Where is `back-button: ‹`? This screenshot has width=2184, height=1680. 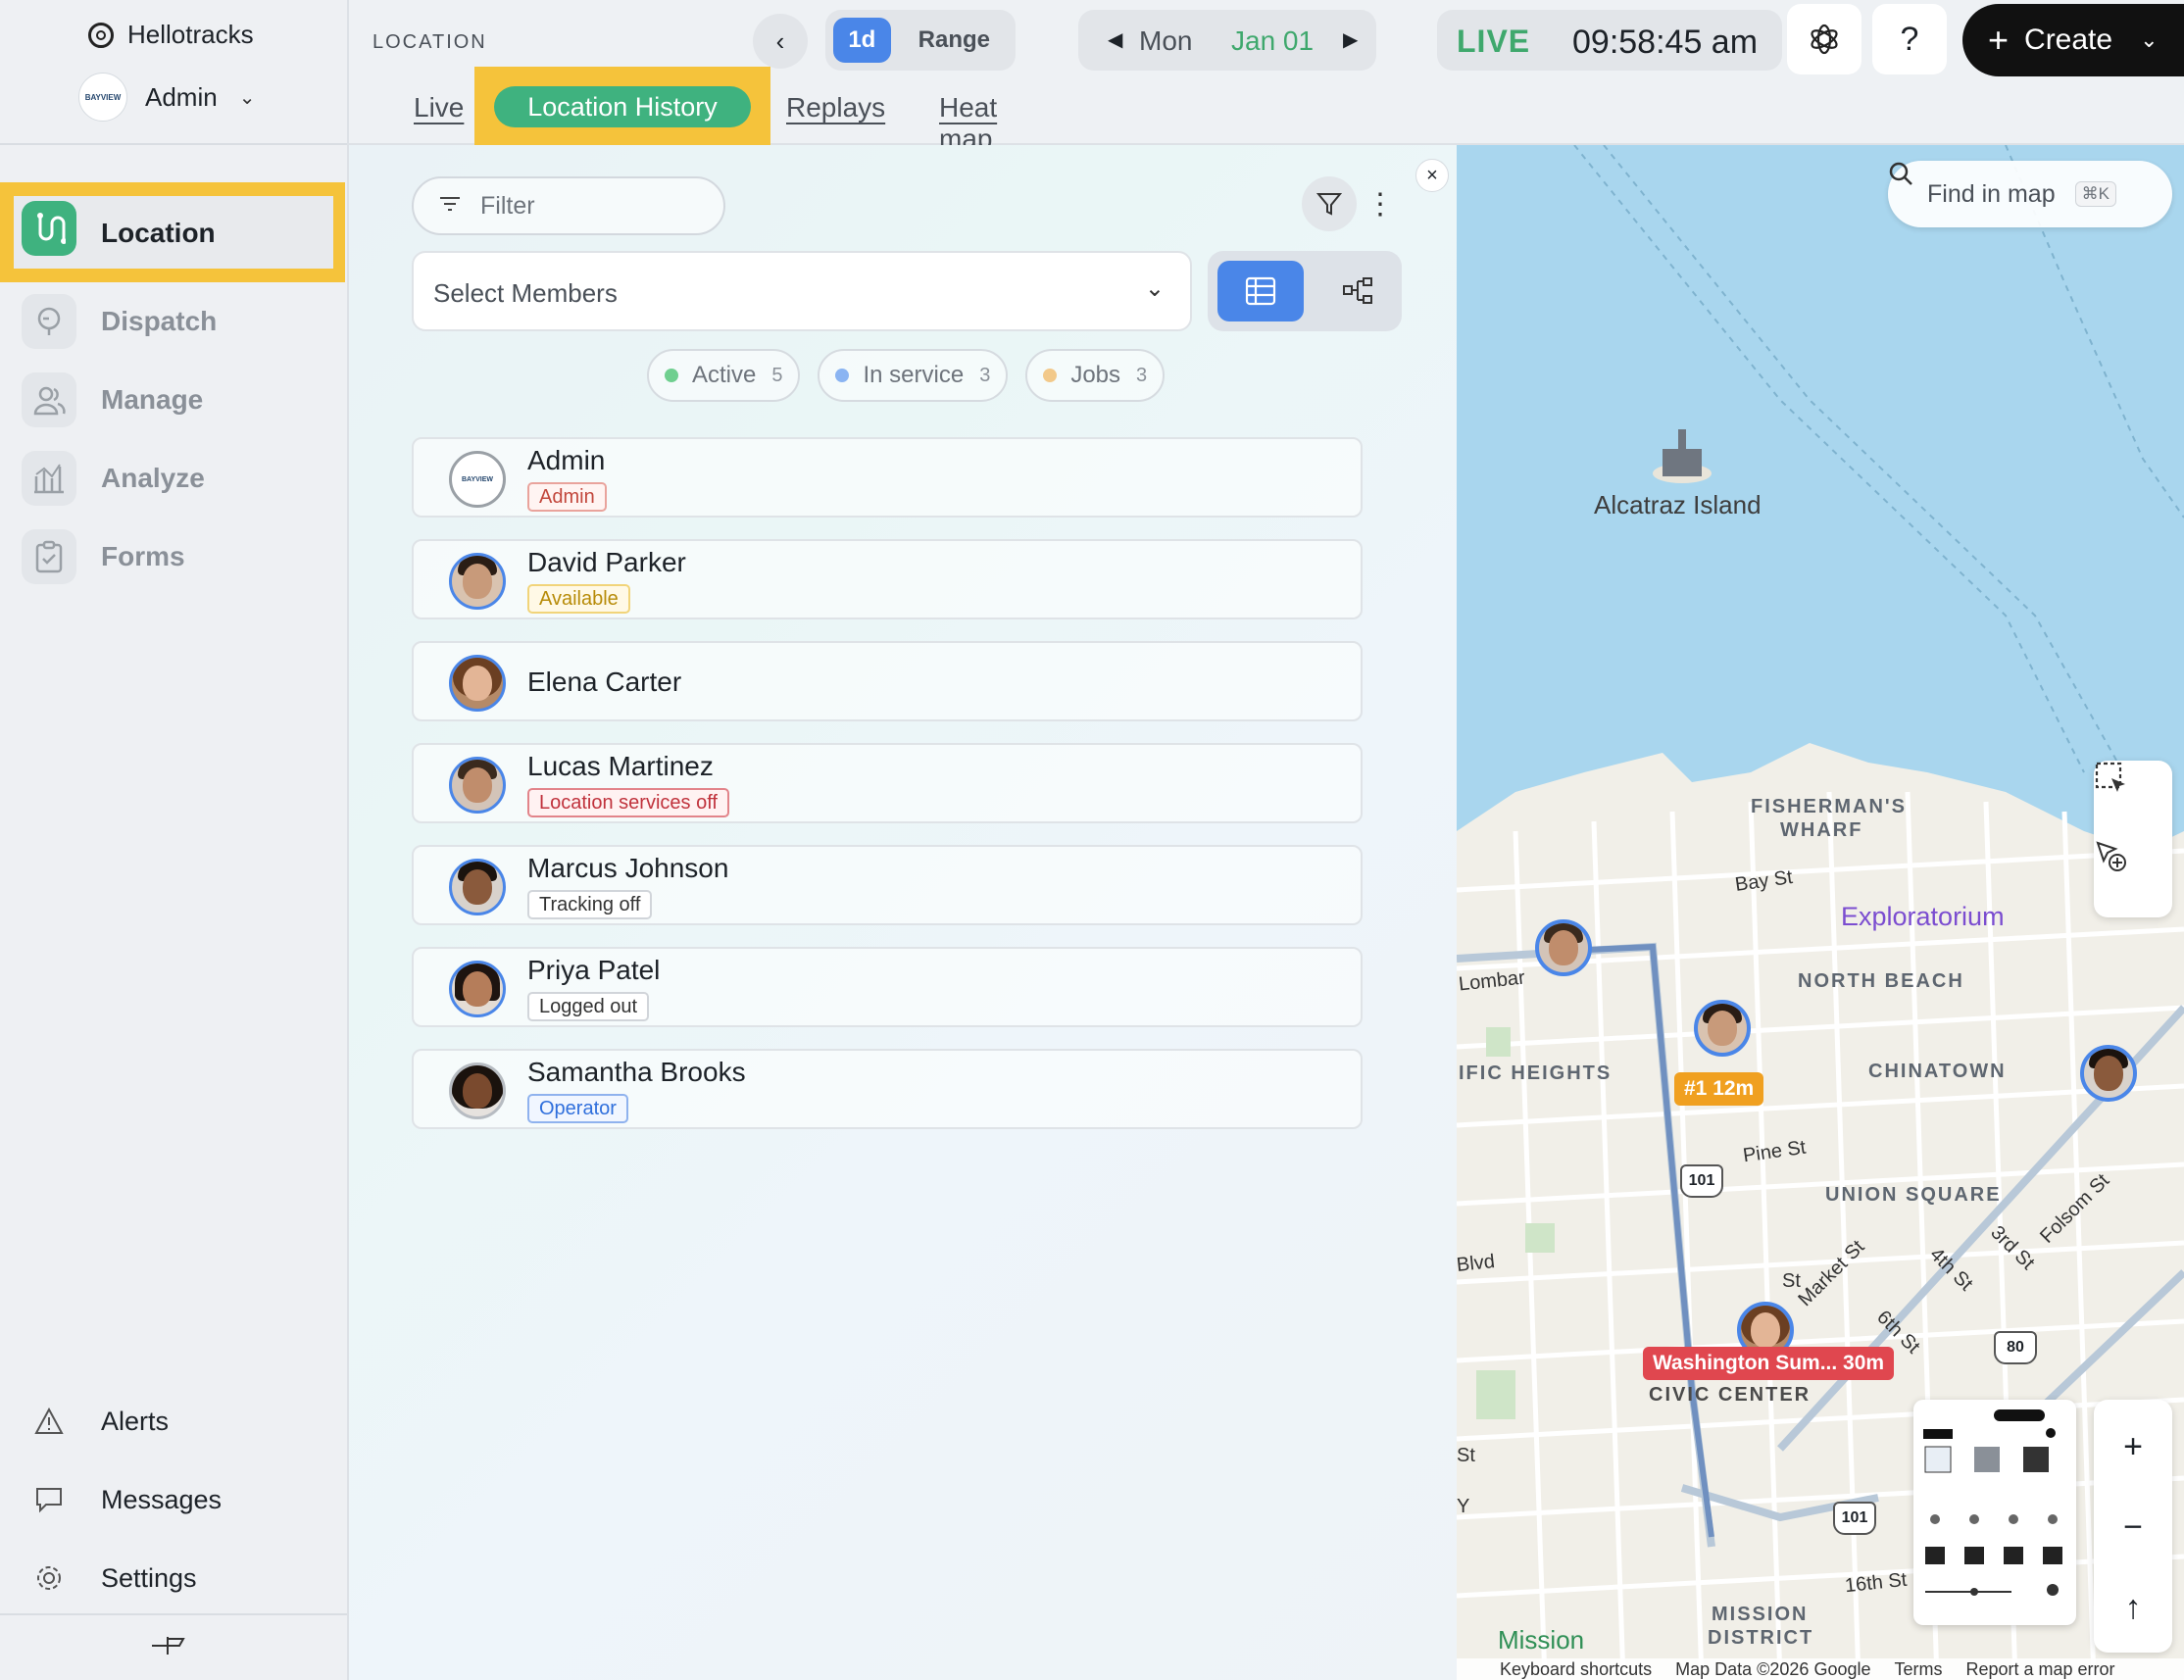 back-button: ‹ is located at coordinates (780, 41).